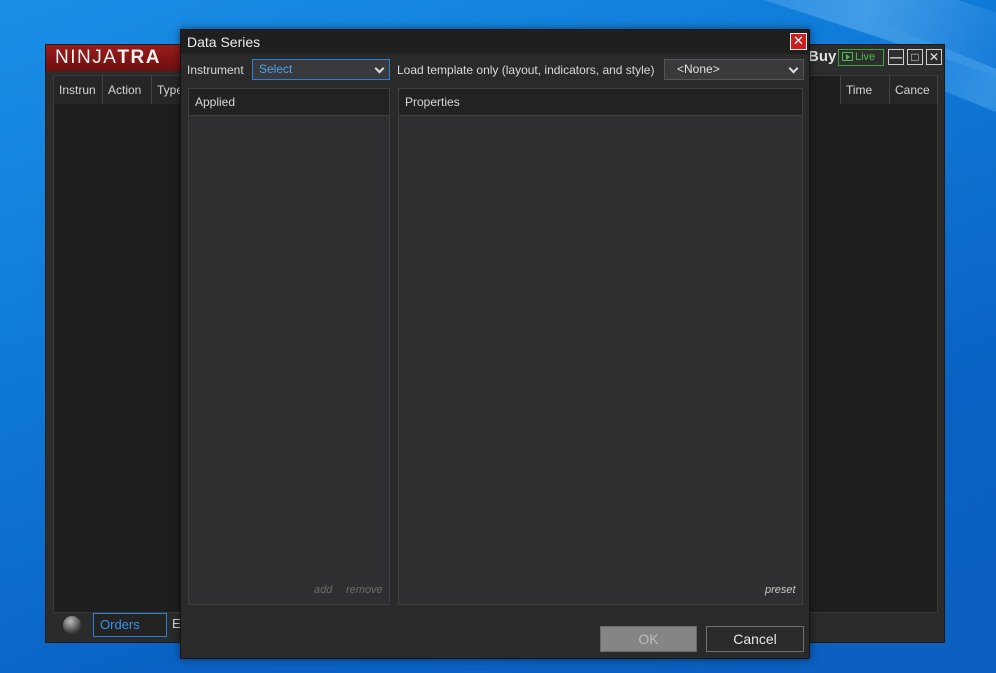 This screenshot has width=996, height=673. What do you see at coordinates (86, 57) in the screenshot?
I see `logo-text: NINJA` at bounding box center [86, 57].